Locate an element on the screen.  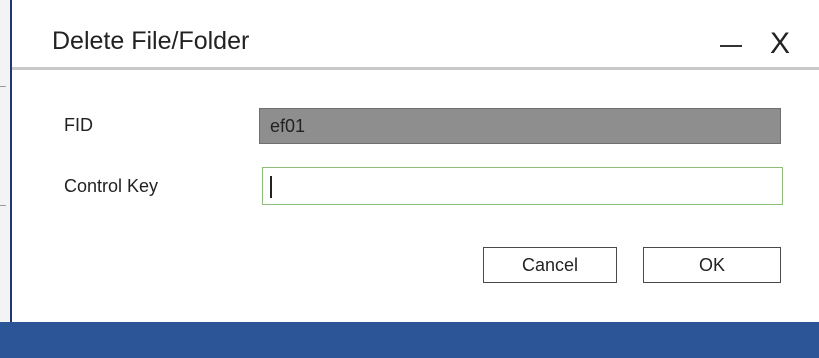
control-key-input is located at coordinates (522, 186).